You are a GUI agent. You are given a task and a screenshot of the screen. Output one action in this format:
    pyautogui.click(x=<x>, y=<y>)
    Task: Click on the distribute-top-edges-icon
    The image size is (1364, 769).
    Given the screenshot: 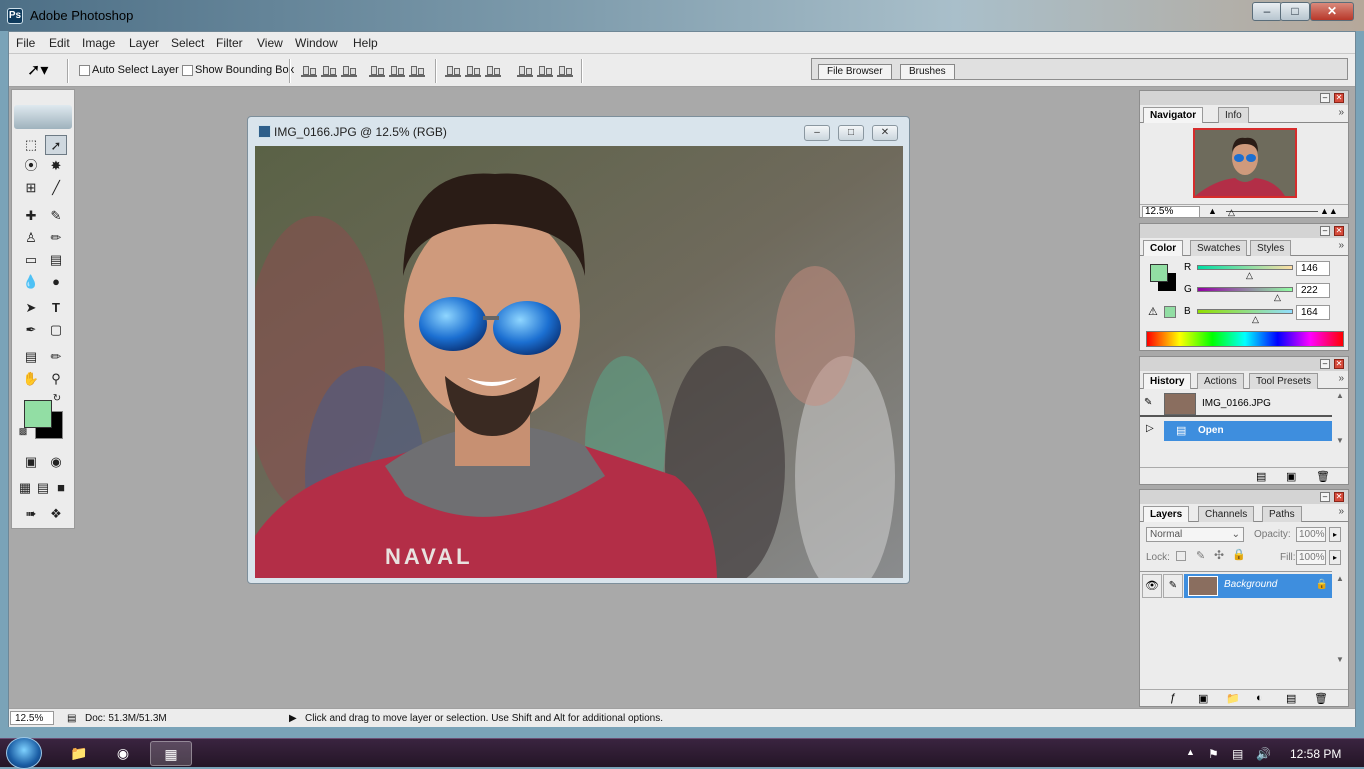 What is the action you would take?
    pyautogui.click(x=453, y=70)
    